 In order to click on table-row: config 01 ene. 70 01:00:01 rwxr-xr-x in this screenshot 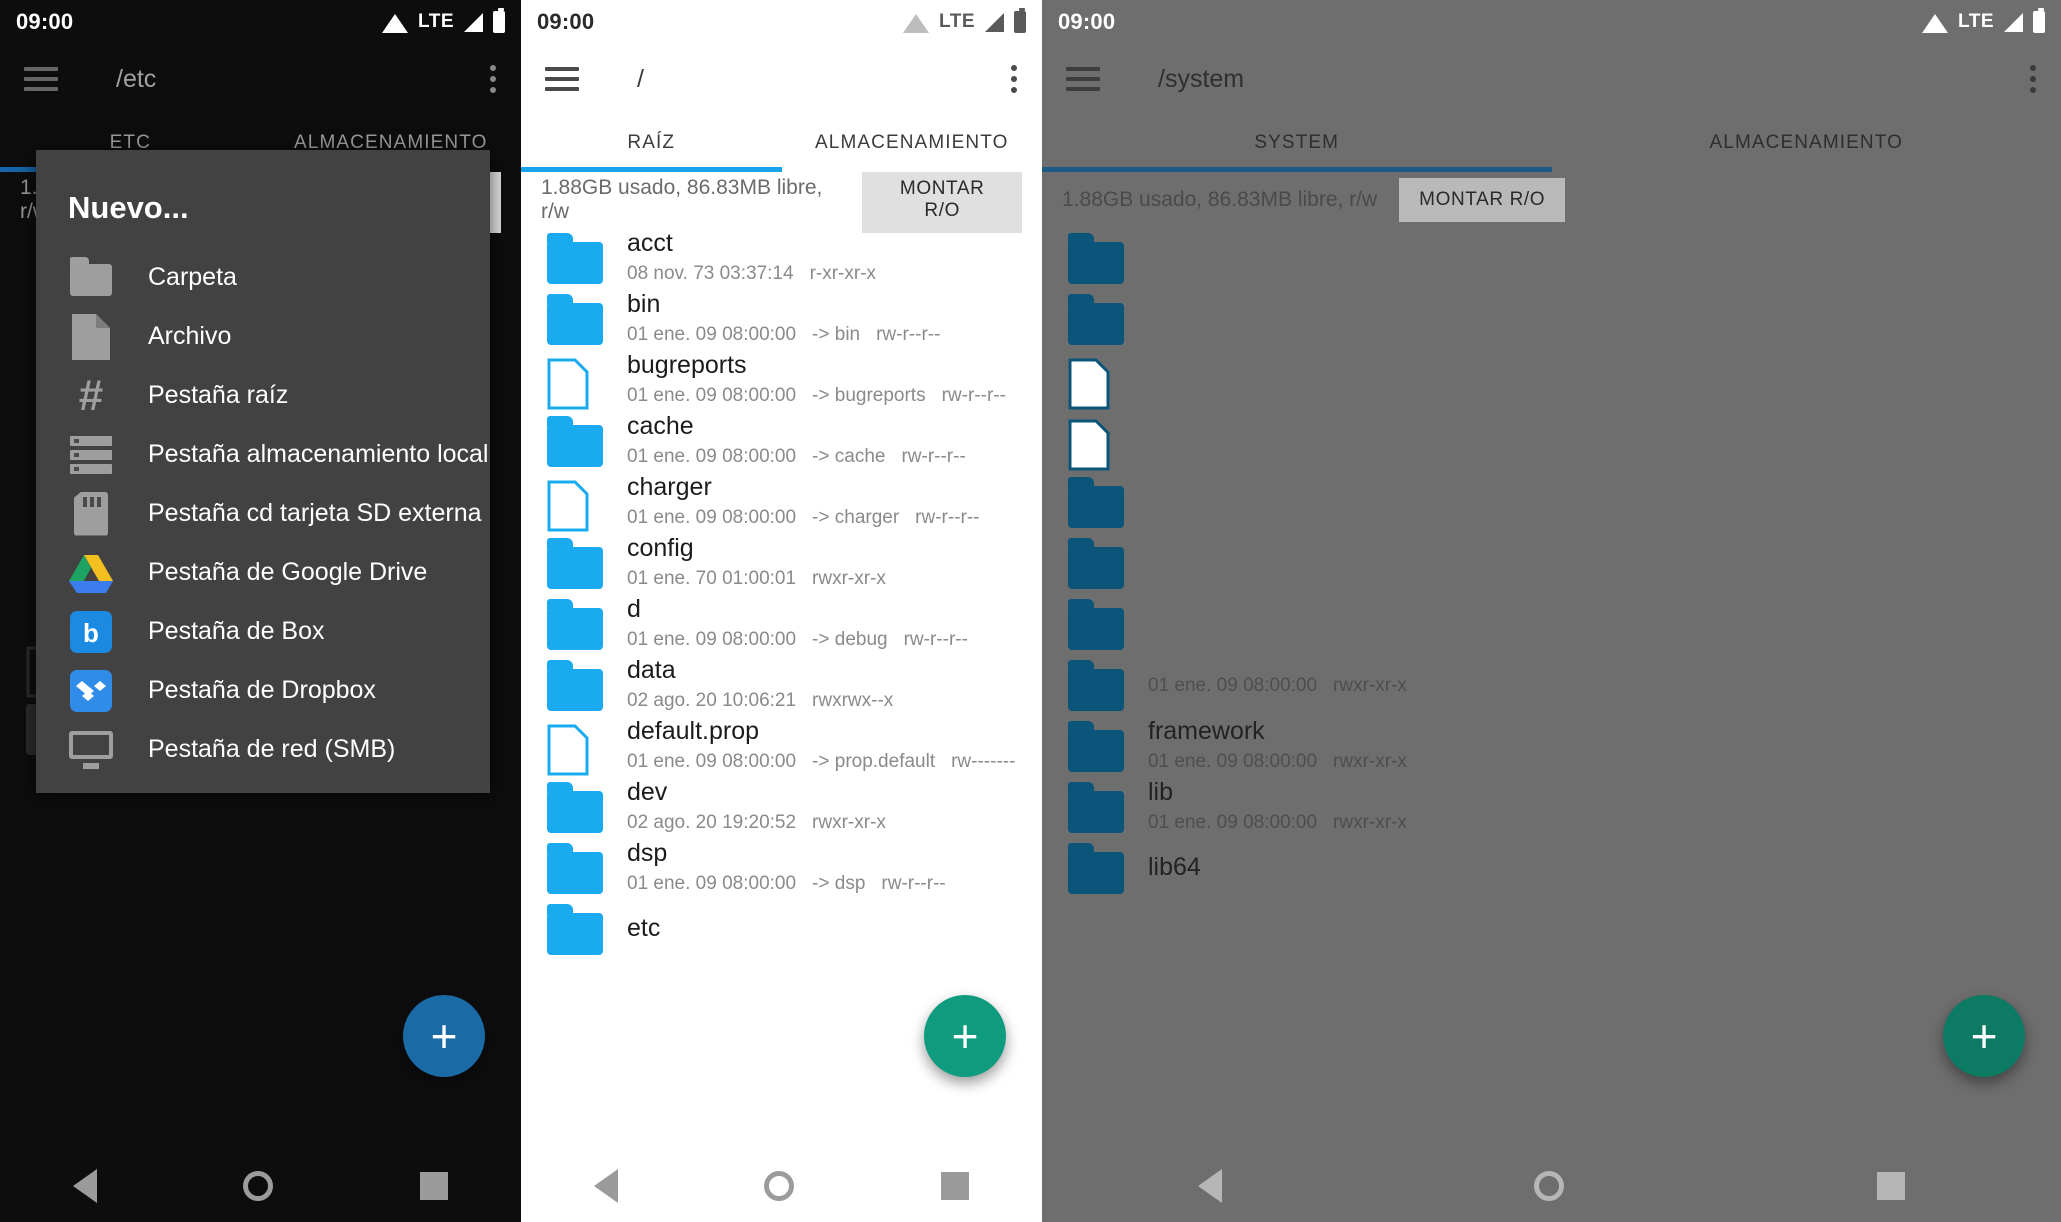, I will do `click(781, 563)`.